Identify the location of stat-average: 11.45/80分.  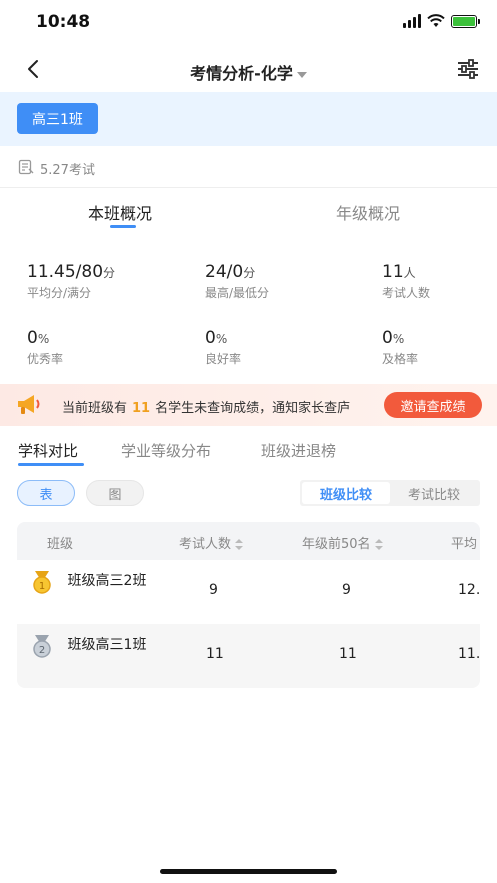
(71, 272).